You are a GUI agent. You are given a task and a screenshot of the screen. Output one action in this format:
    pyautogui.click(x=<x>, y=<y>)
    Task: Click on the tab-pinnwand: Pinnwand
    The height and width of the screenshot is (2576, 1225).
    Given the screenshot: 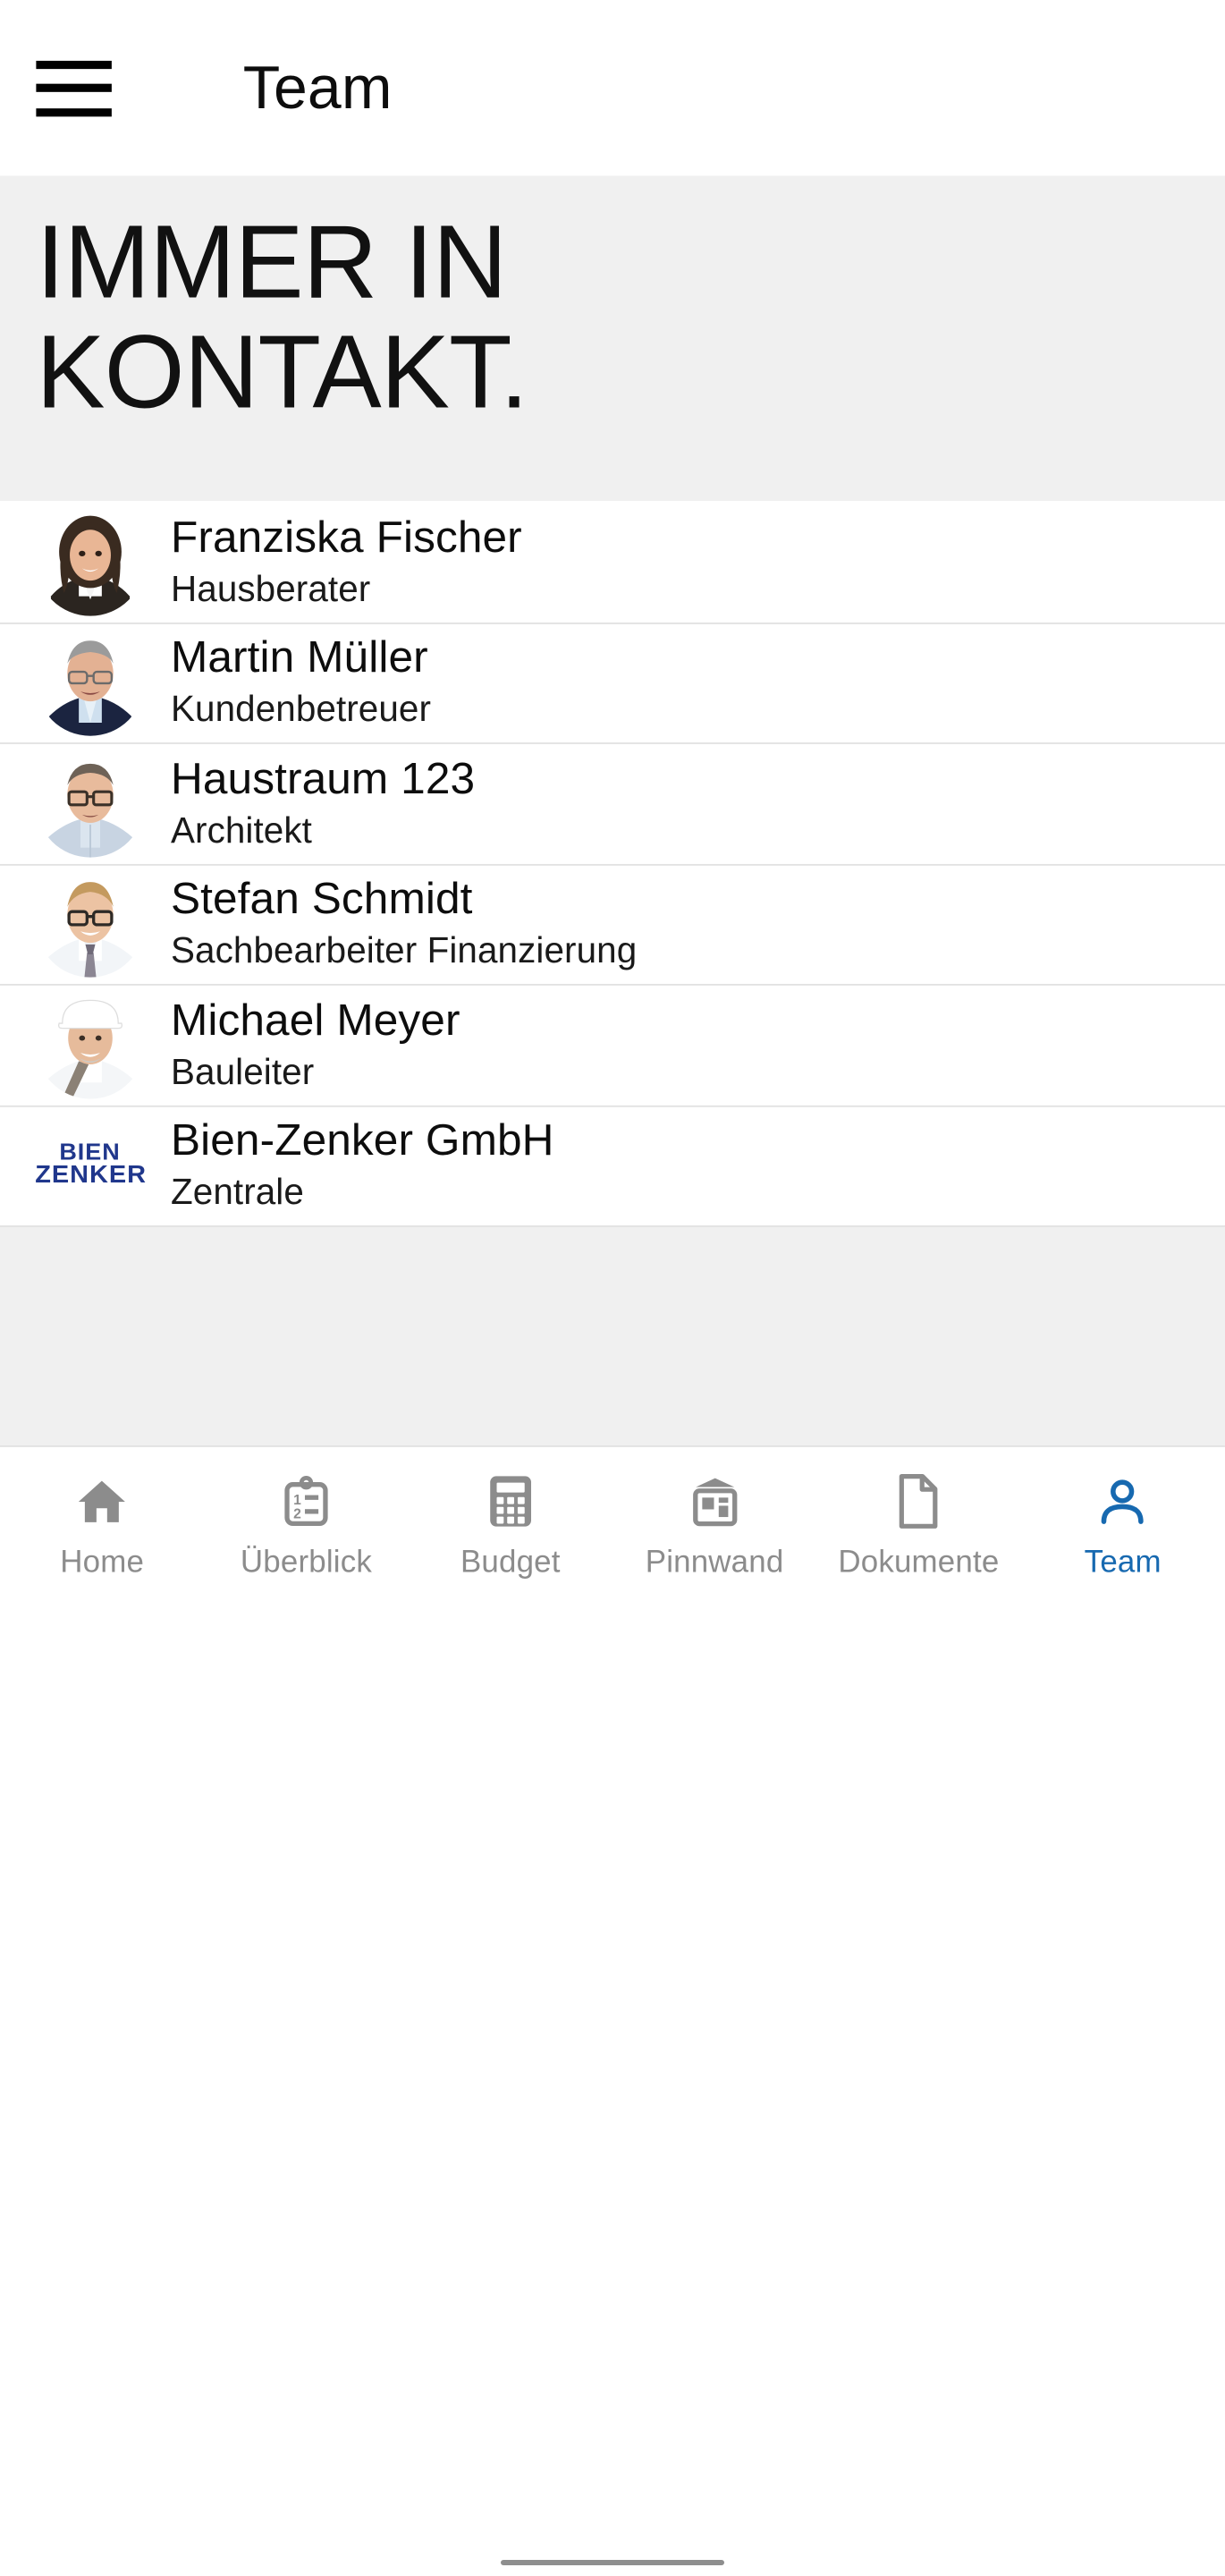 What is the action you would take?
    pyautogui.click(x=714, y=1526)
    